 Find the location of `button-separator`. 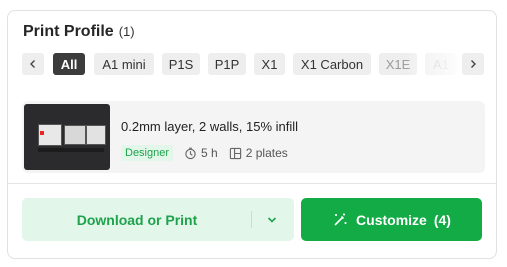

button-separator is located at coordinates (251, 219).